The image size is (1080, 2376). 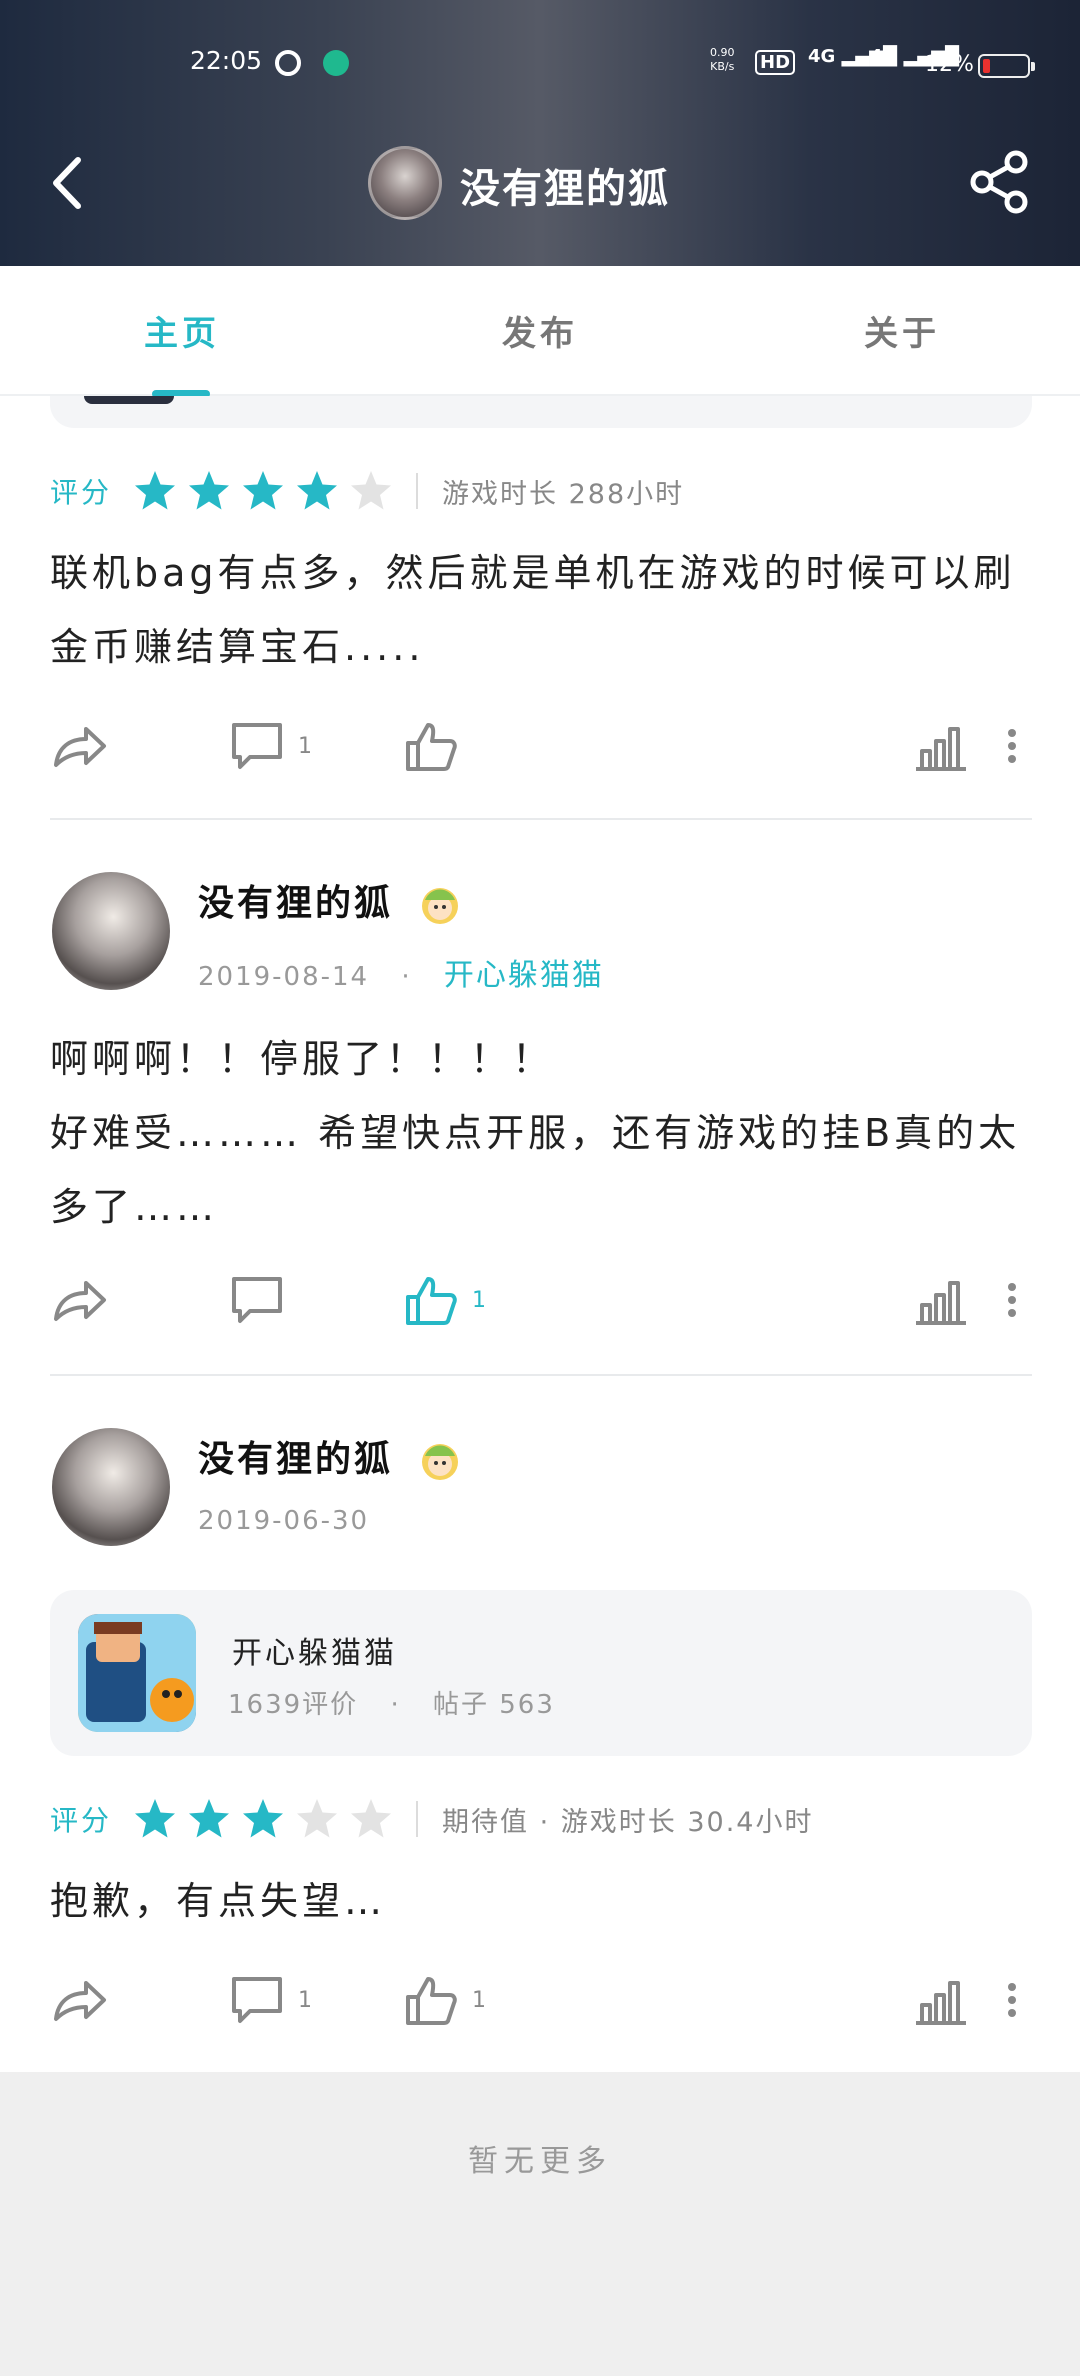 What do you see at coordinates (182, 330) in the screenshot?
I see `tab-home: 主页` at bounding box center [182, 330].